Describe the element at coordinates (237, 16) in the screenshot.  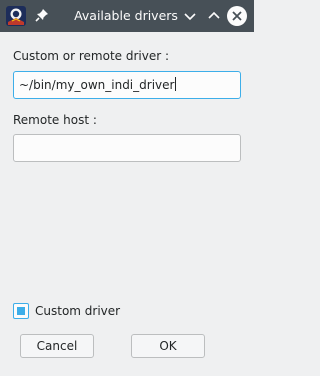
I see `close-icon` at that location.